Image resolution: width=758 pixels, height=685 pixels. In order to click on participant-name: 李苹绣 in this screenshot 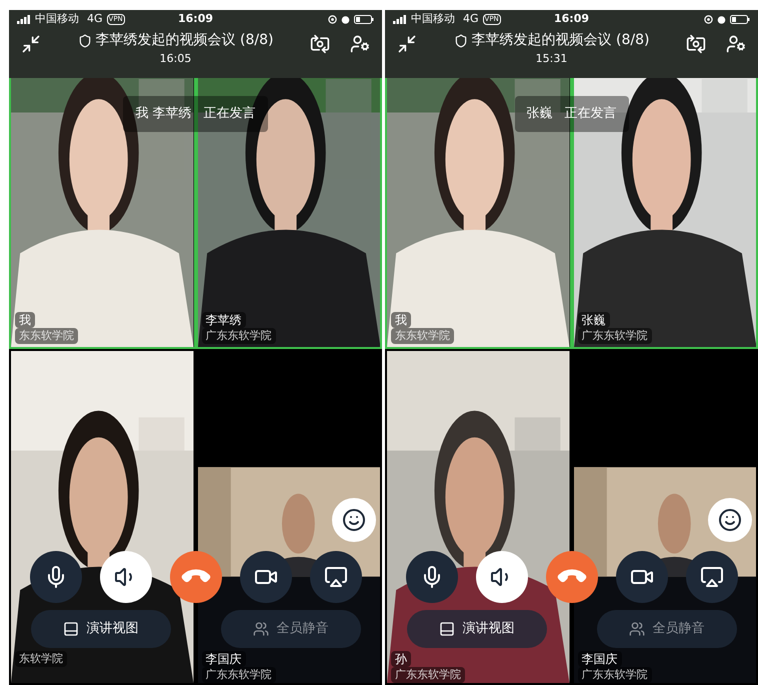, I will do `click(224, 320)`.